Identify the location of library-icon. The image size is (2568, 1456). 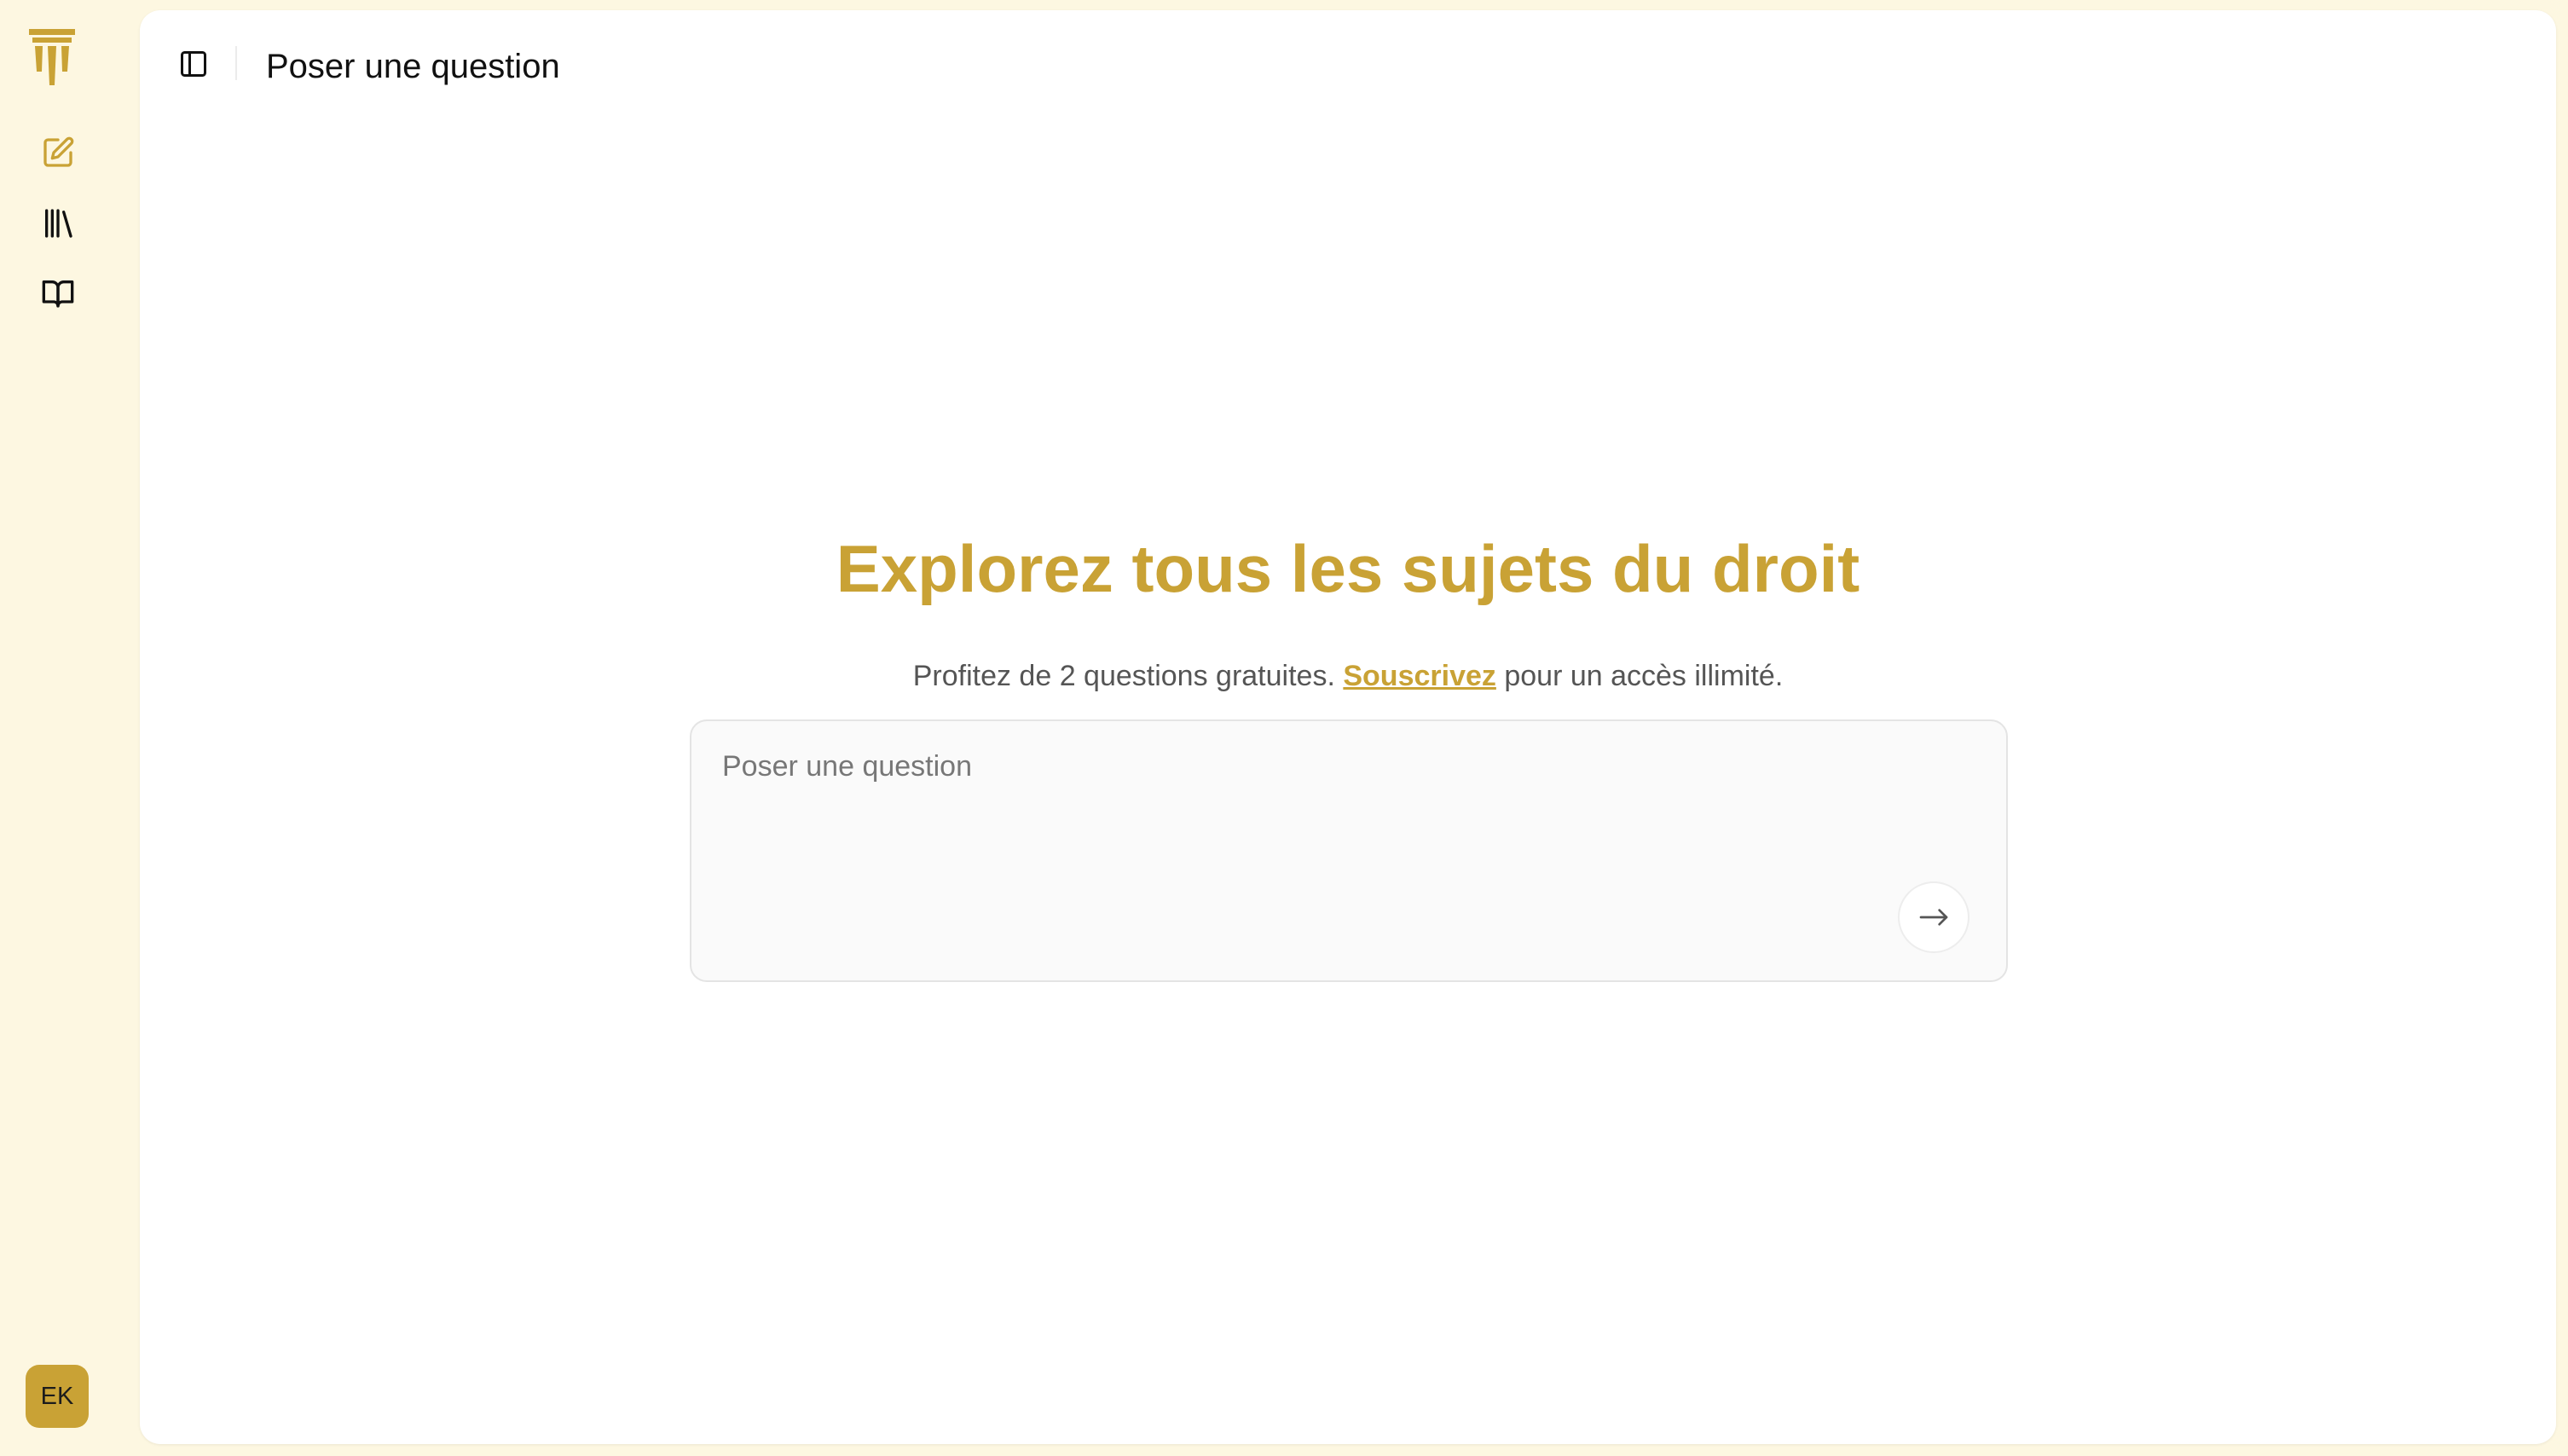
(59, 223).